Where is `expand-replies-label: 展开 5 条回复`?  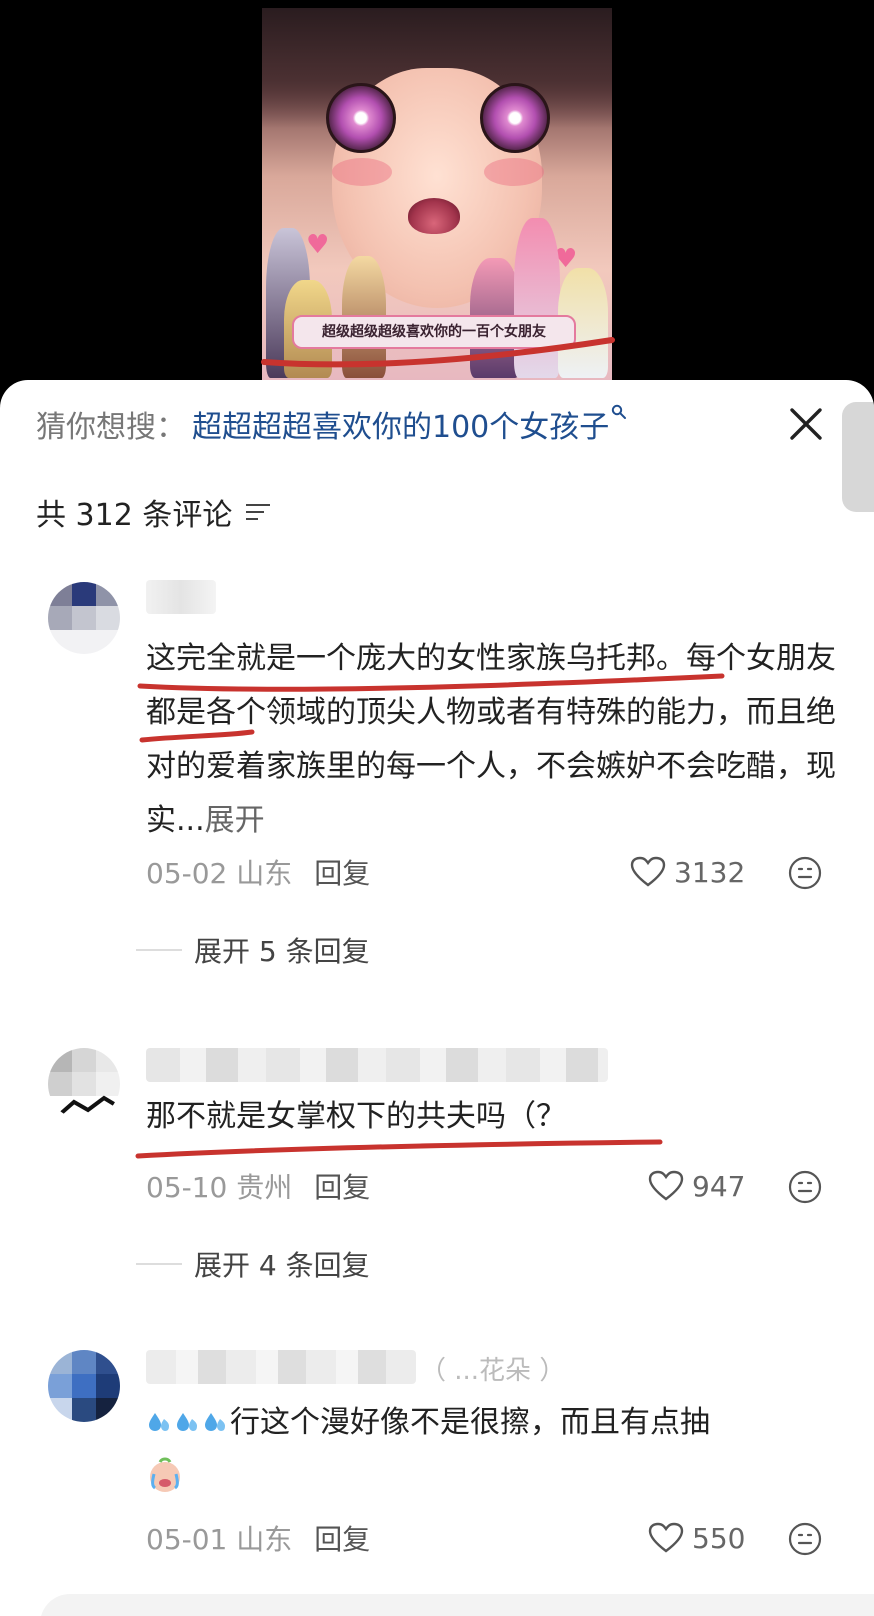
expand-replies-label: 展开 5 条回复 is located at coordinates (282, 951).